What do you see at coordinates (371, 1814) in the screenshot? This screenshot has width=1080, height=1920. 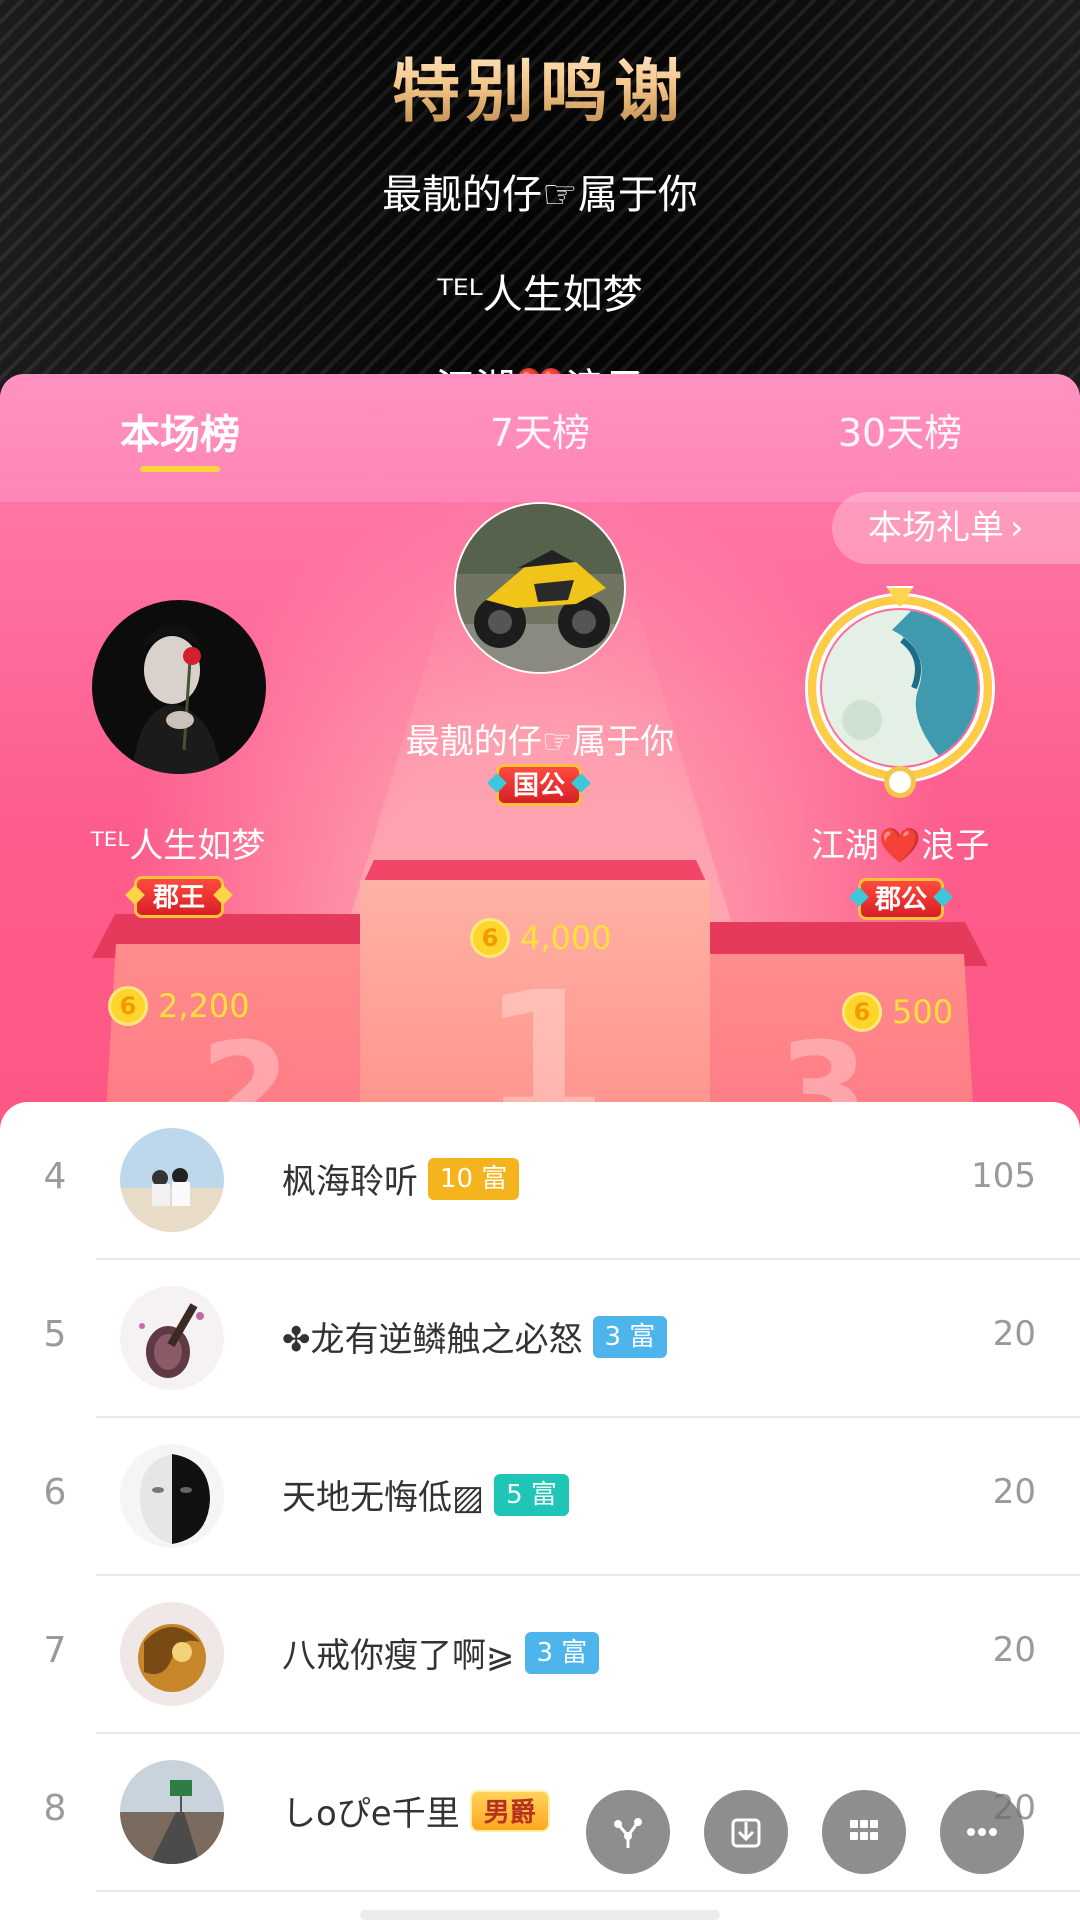 I see `username: しoぴe千里` at bounding box center [371, 1814].